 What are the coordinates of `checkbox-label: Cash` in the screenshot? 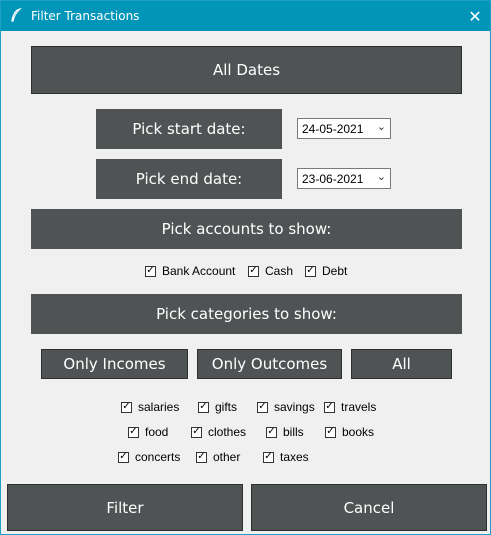 It's located at (279, 271).